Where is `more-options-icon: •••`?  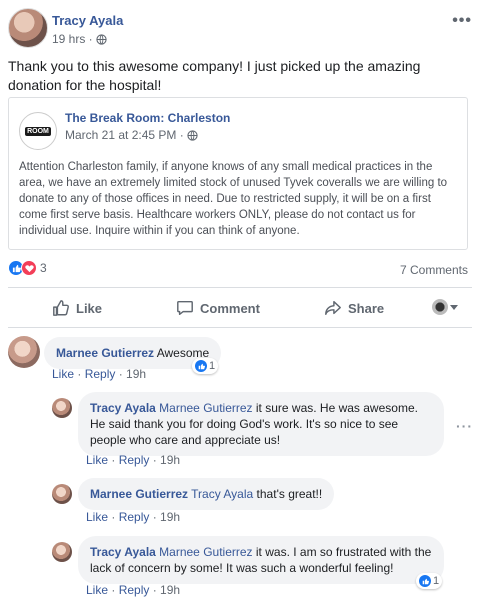 more-options-icon: ••• is located at coordinates (462, 21).